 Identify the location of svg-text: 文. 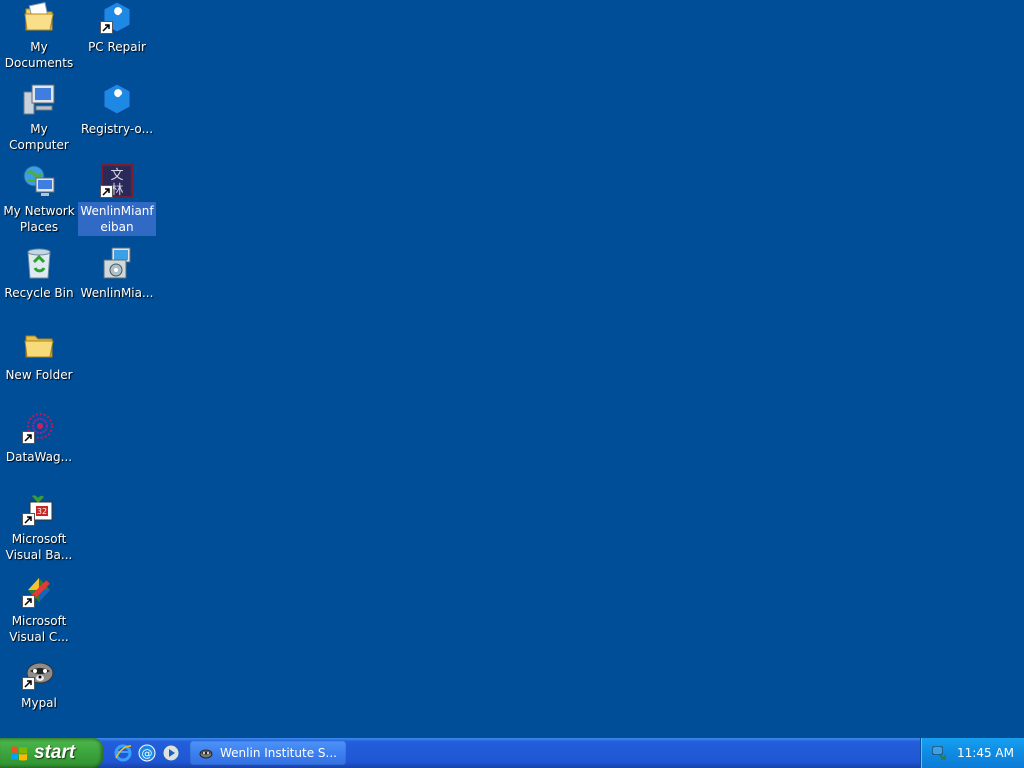
(116, 175).